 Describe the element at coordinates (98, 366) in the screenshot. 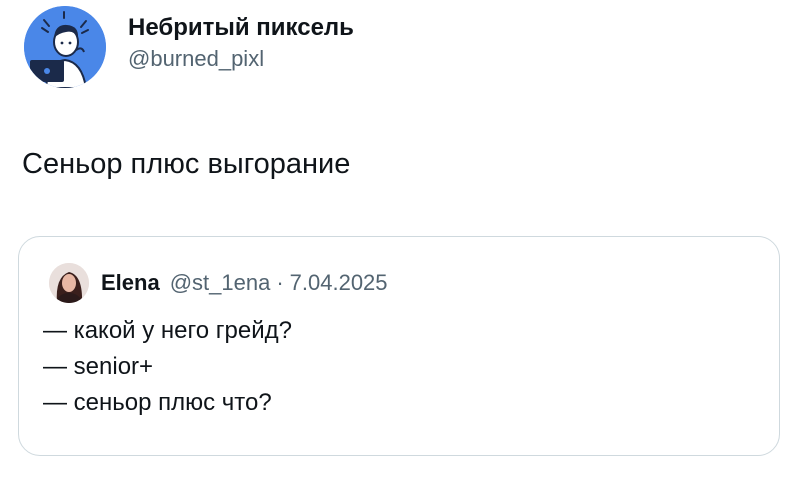

I see `quoted-tweet-line: — senior+` at that location.